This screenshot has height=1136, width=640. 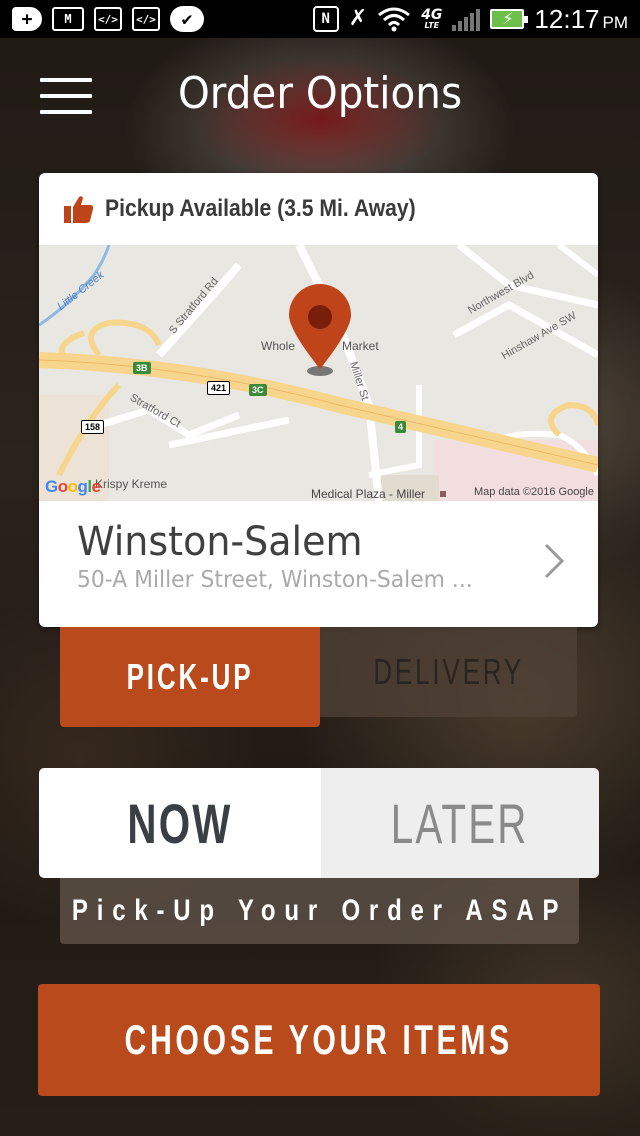 What do you see at coordinates (466, 19) in the screenshot?
I see `signal-icon` at bounding box center [466, 19].